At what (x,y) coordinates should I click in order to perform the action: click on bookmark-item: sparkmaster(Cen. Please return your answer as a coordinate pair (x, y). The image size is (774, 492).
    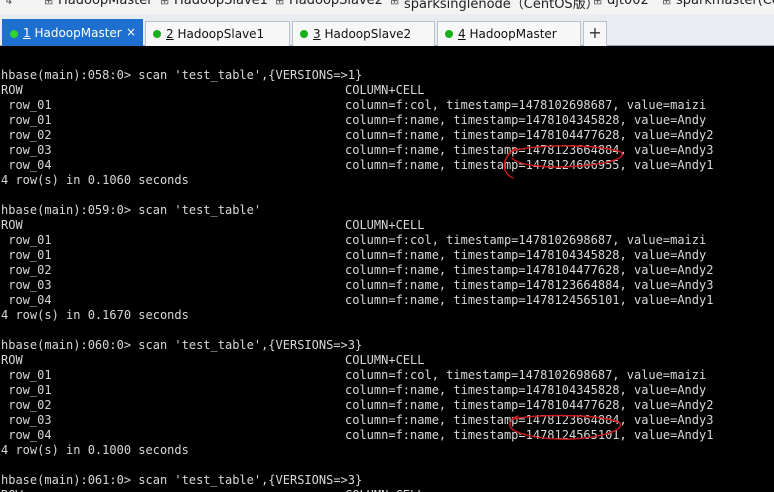
    Looking at the image, I should click on (725, 4).